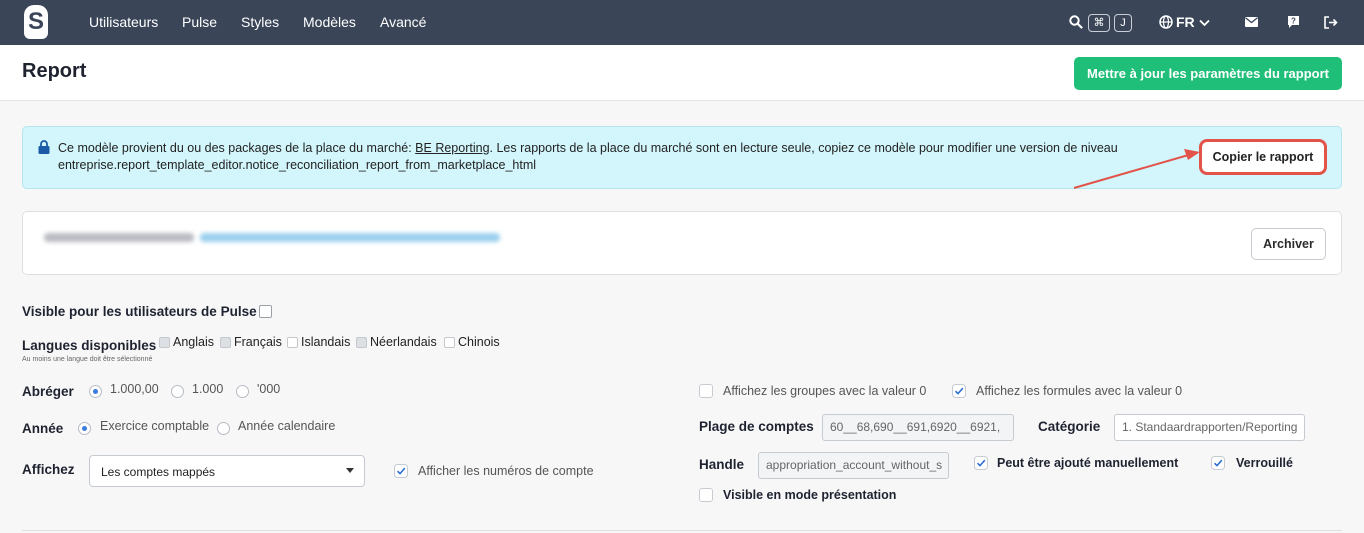 Image resolution: width=1364 pixels, height=533 pixels. Describe the element at coordinates (403, 22) in the screenshot. I see `nav-link-advanced: Avancé` at that location.